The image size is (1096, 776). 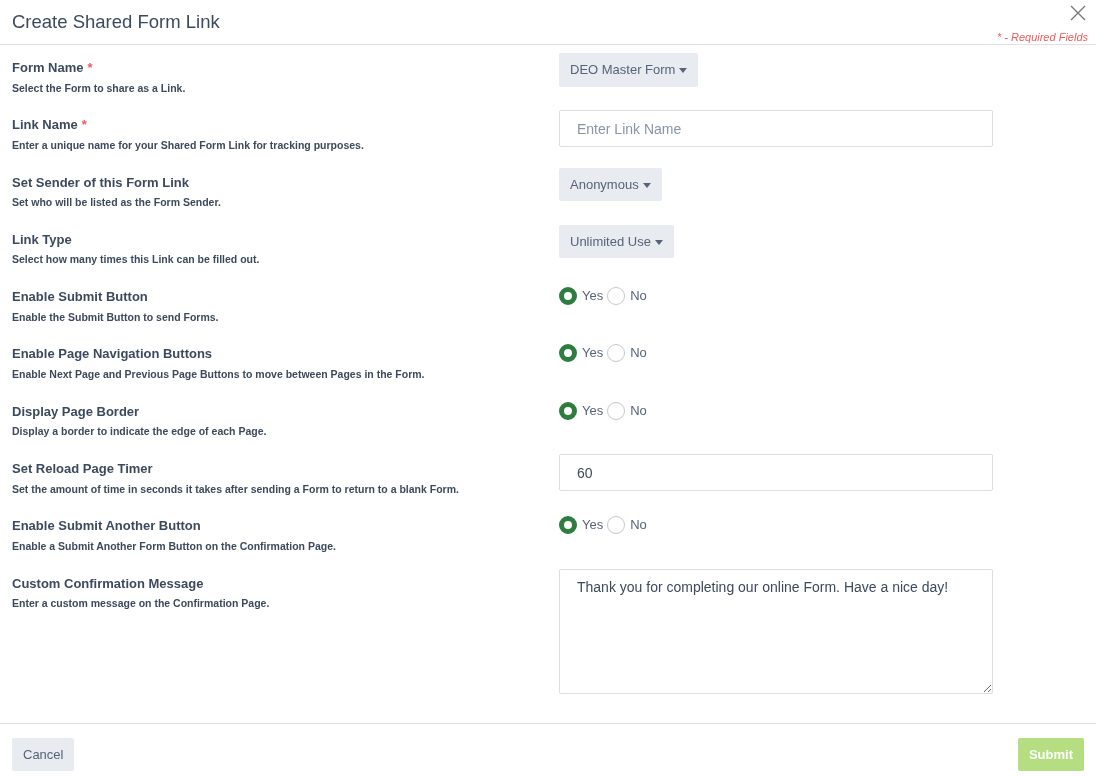 What do you see at coordinates (141, 604) in the screenshot?
I see `field-description: Enter a custom message on the Confirmation Page.` at bounding box center [141, 604].